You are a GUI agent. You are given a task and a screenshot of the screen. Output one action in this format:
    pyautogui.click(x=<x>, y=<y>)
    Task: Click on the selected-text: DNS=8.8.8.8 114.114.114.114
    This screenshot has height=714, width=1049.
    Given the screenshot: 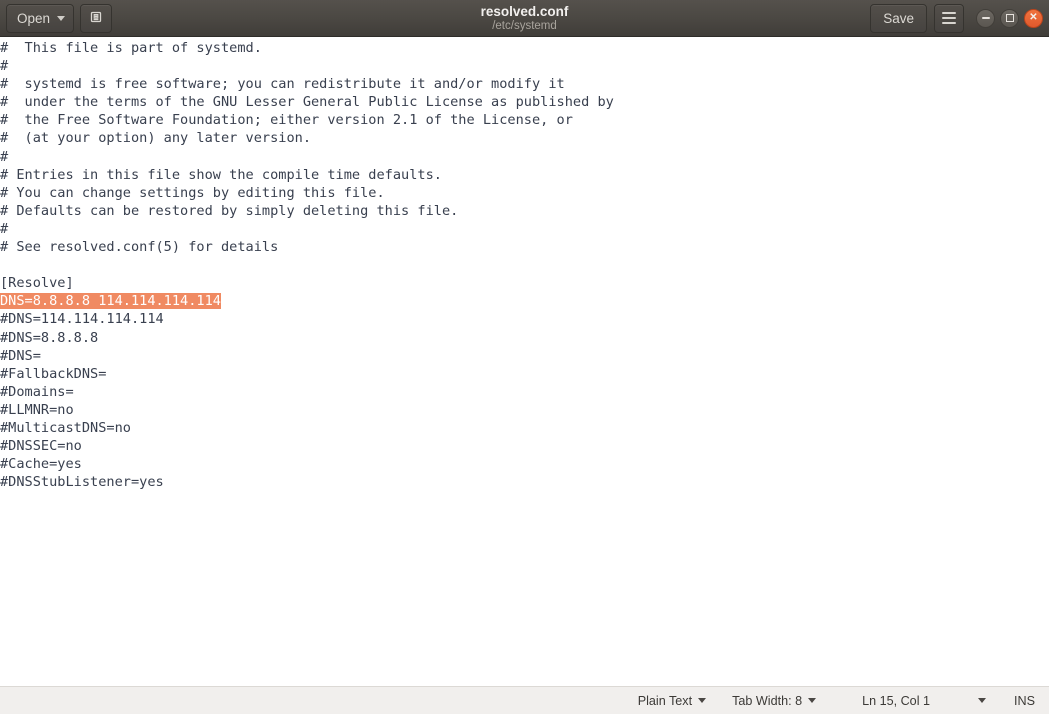 What is the action you would take?
    pyautogui.click(x=110, y=301)
    